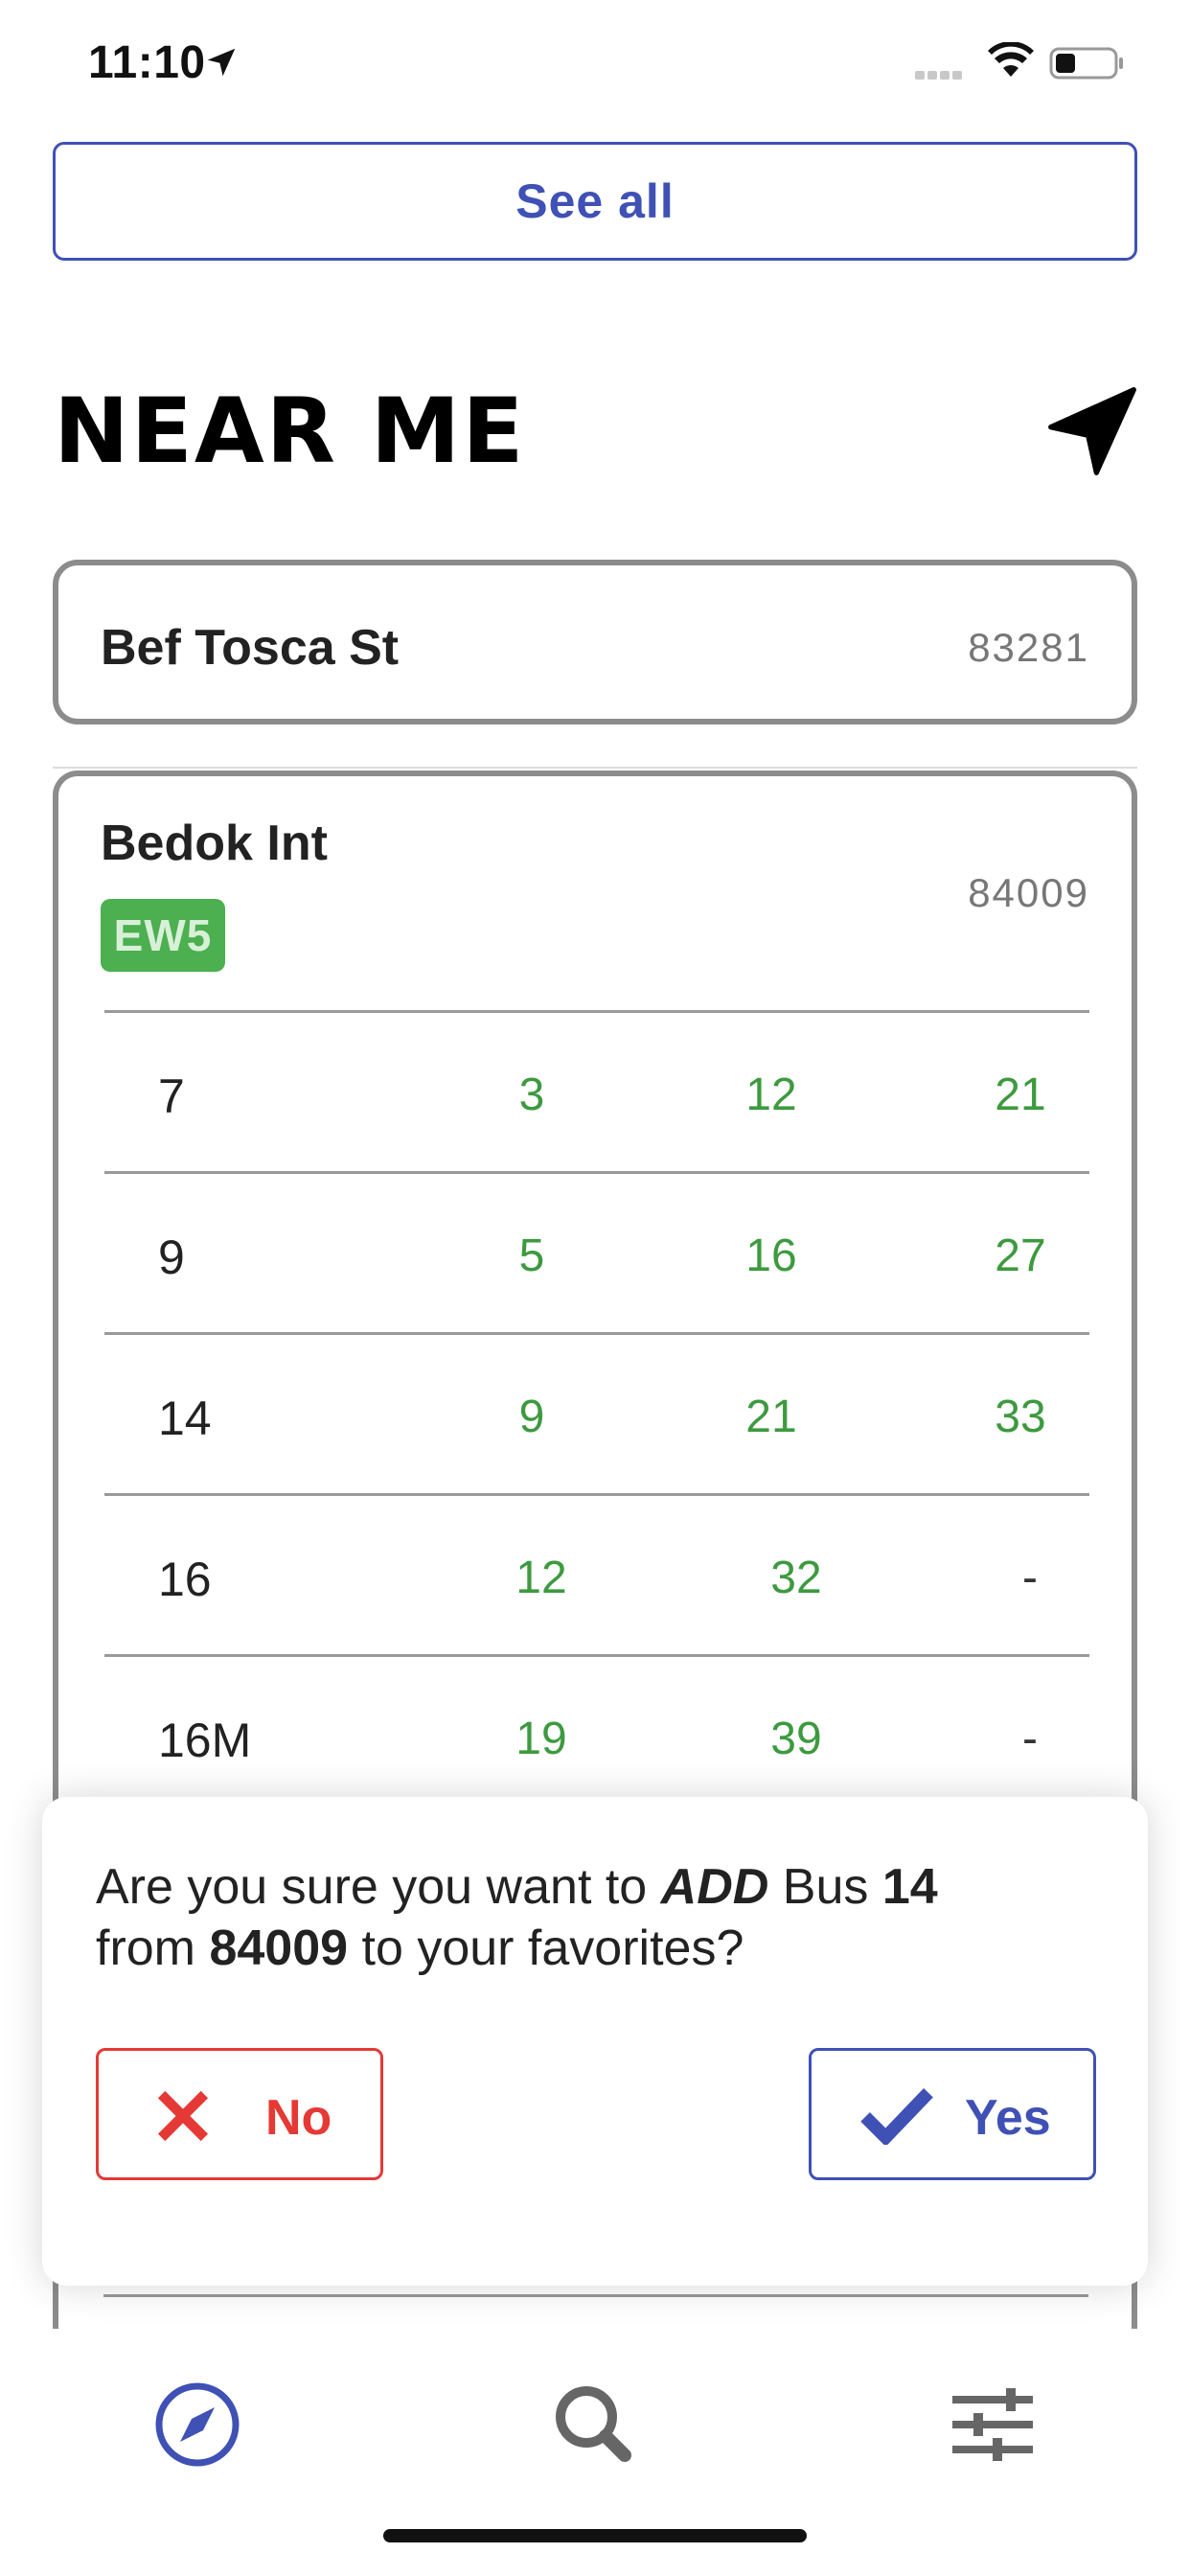  What do you see at coordinates (531, 1417) in the screenshot?
I see `eta-first: 9` at bounding box center [531, 1417].